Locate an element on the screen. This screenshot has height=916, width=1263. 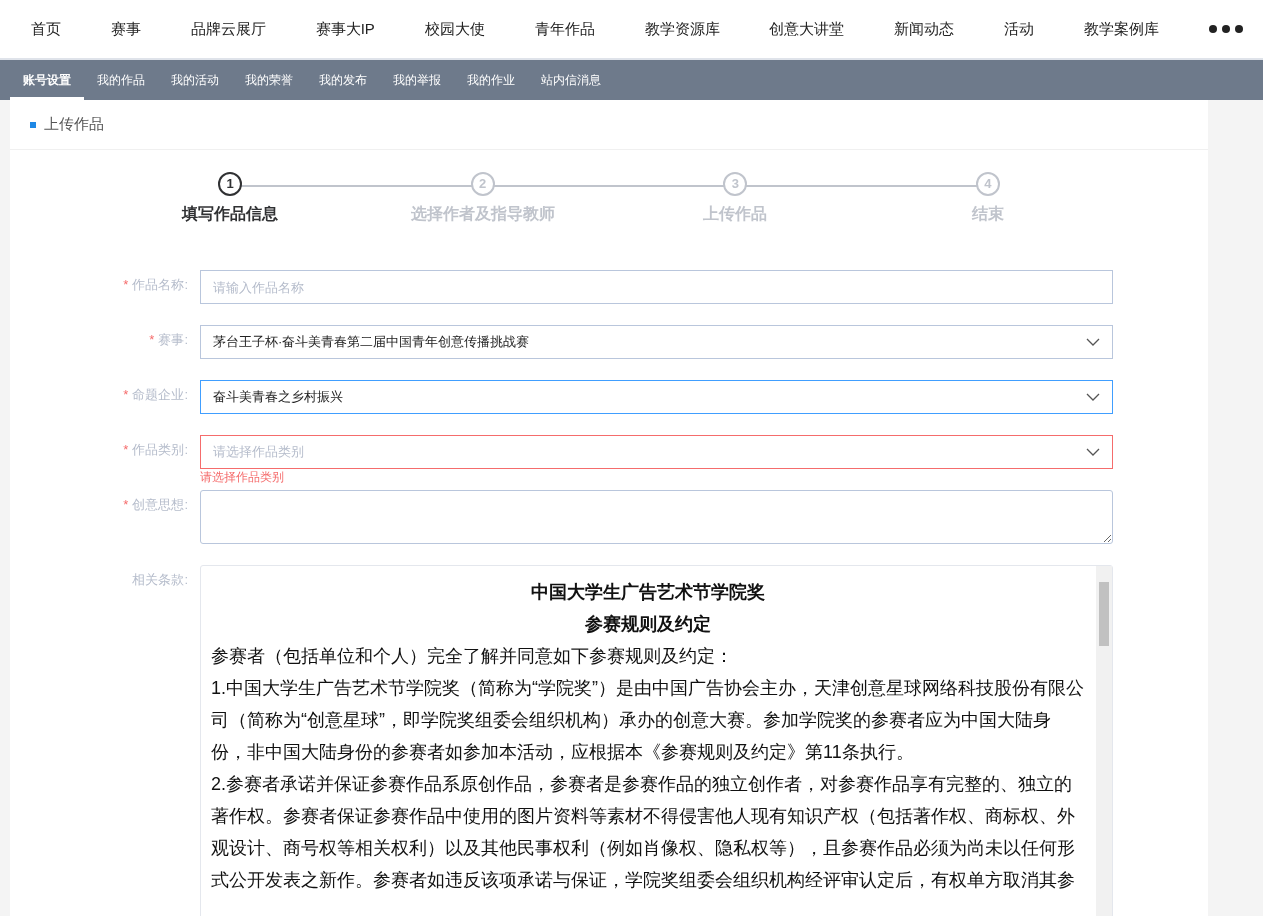
sub-nav-tab: 我的荣誉 is located at coordinates (269, 80).